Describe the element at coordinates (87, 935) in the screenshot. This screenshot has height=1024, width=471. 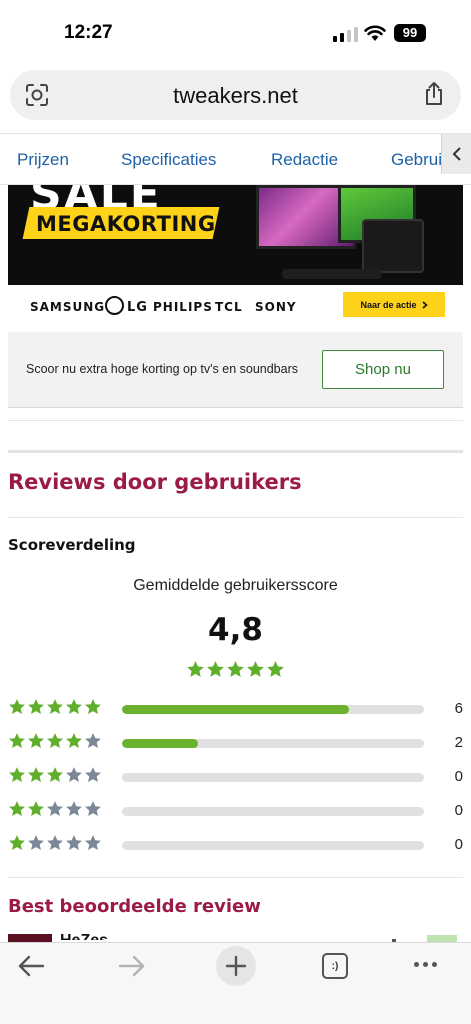
I see `review-author: HeZes` at that location.